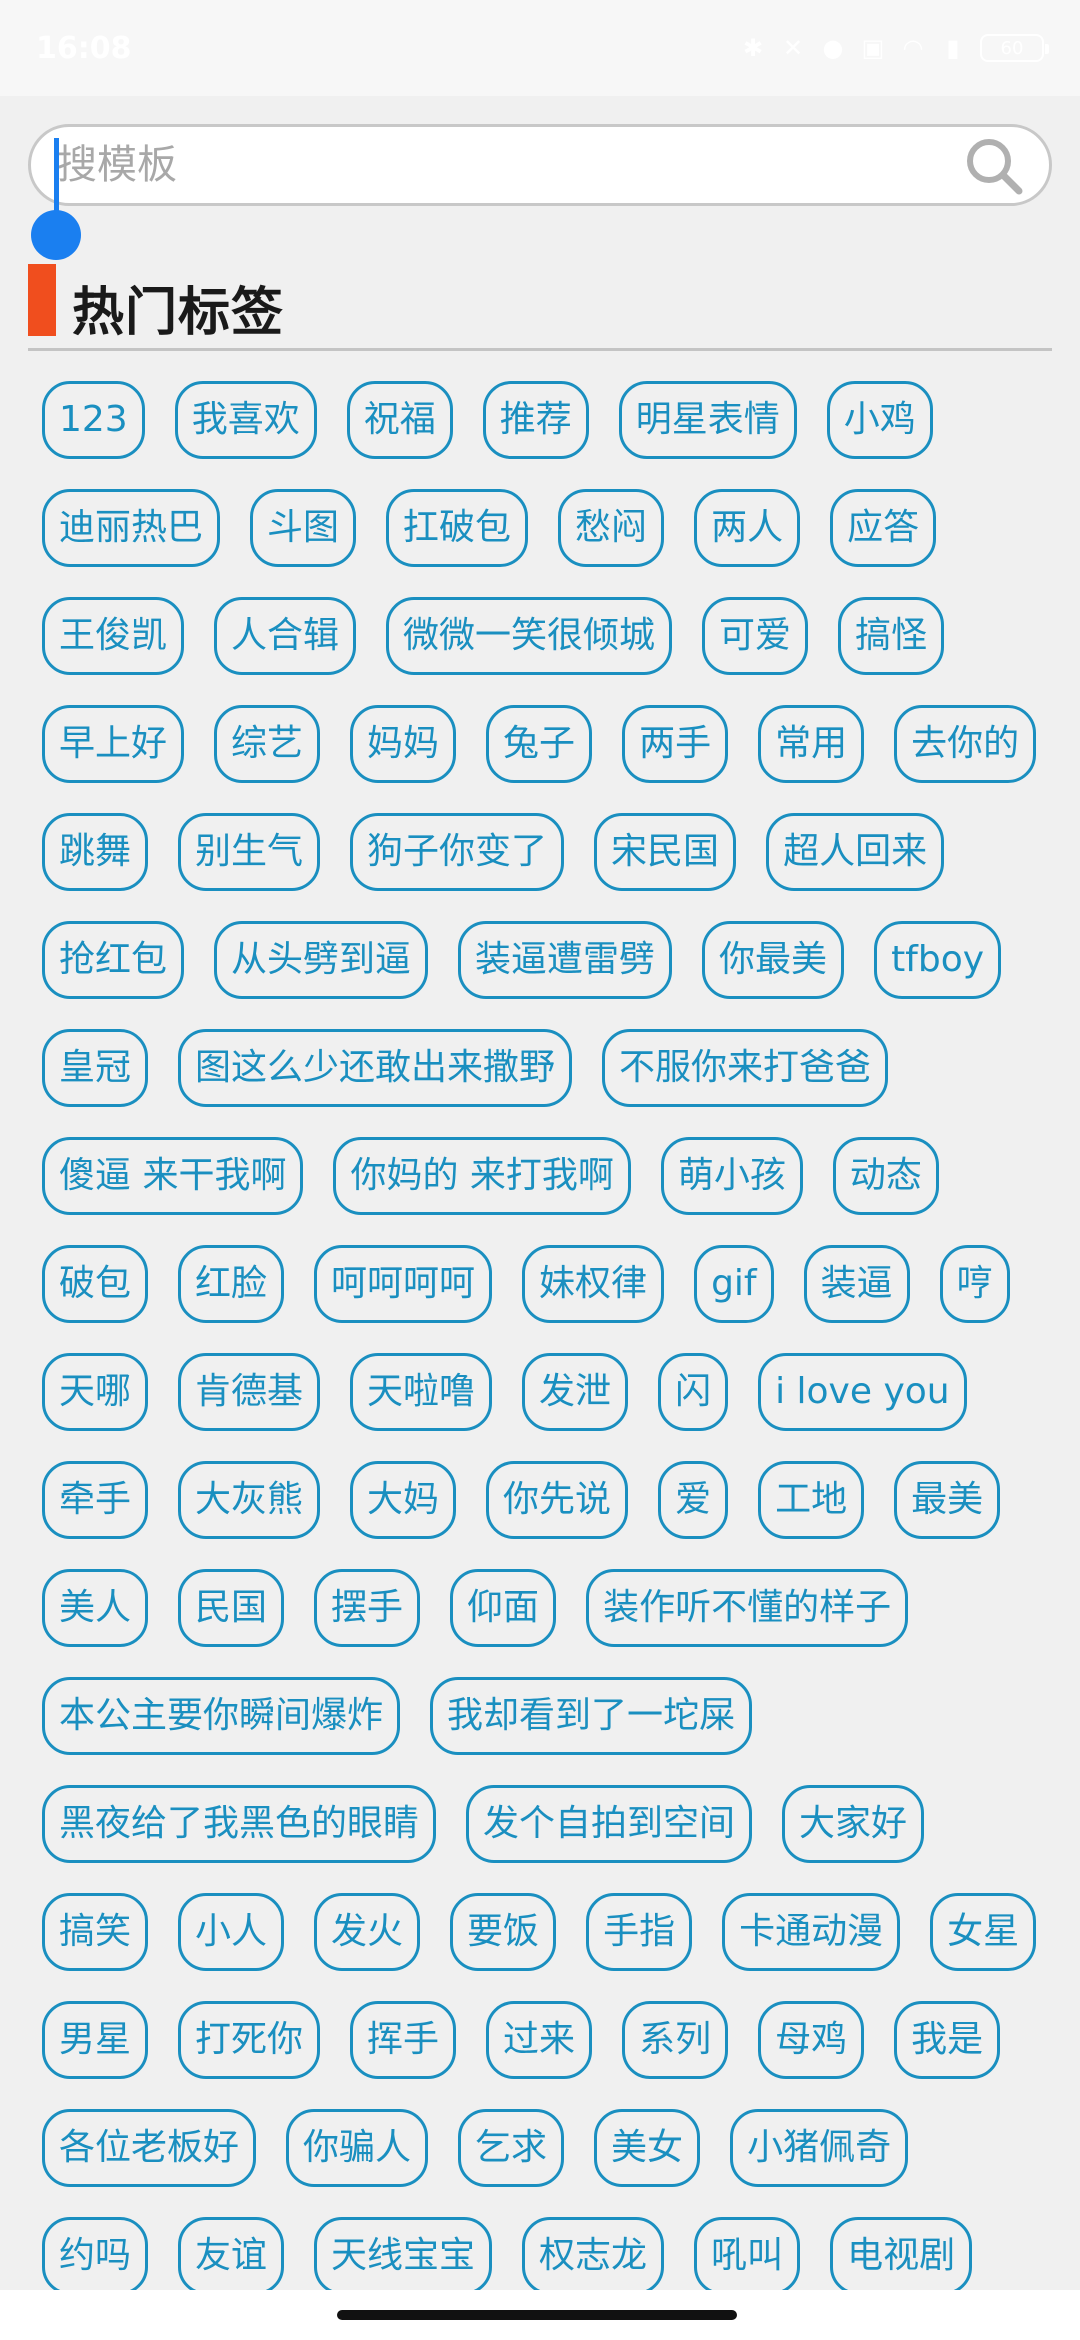 The width and height of the screenshot is (1080, 2340). I want to click on tag-chip: 工地, so click(811, 1500).